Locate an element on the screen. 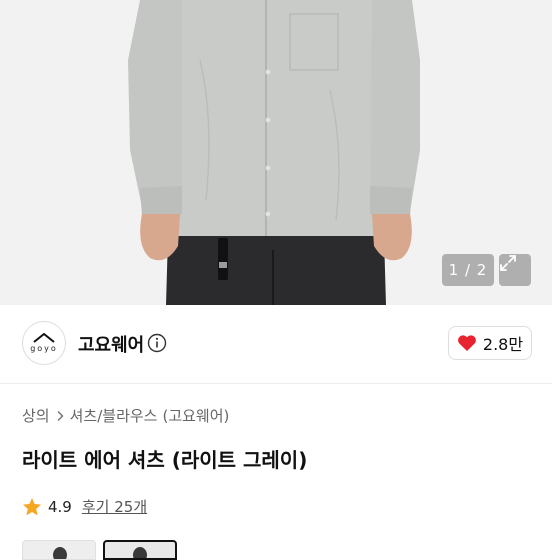 The width and height of the screenshot is (552, 560). breadcrumb-item-brand: (고요웨어) is located at coordinates (195, 415).